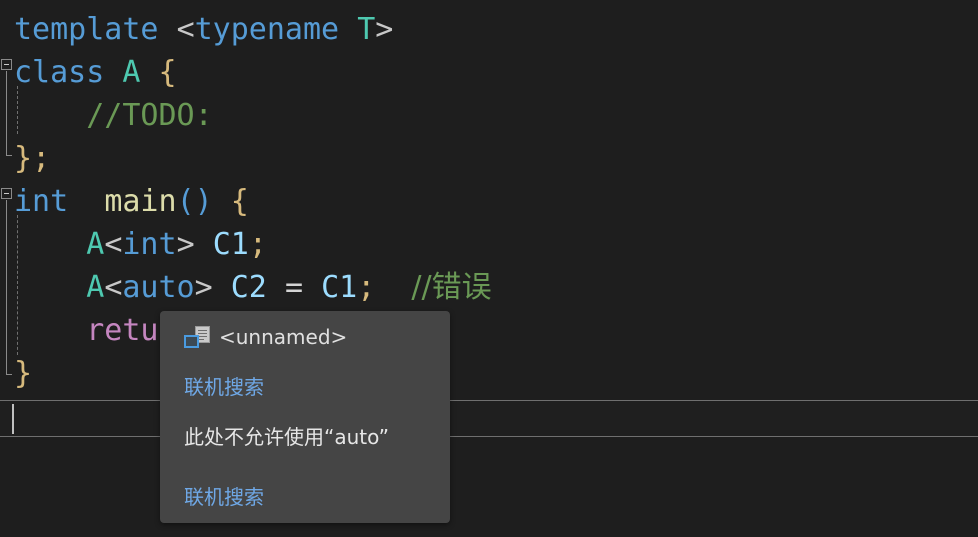 This screenshot has width=978, height=537. I want to click on blue-square-glyph, so click(191, 341).